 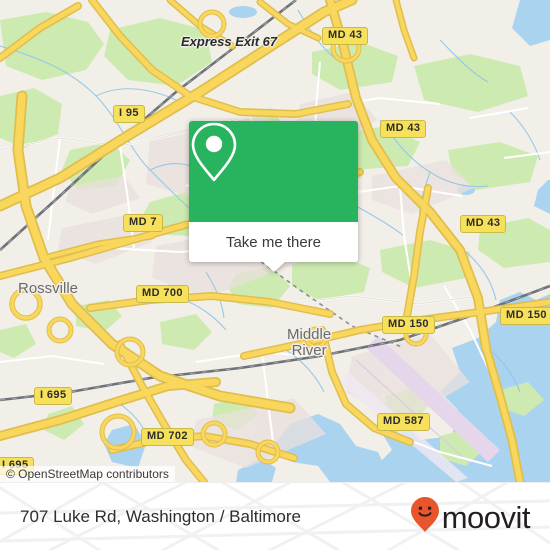 What do you see at coordinates (160, 516) in the screenshot?
I see `address-label: 707 Luke Rd, Washington / Baltimore` at bounding box center [160, 516].